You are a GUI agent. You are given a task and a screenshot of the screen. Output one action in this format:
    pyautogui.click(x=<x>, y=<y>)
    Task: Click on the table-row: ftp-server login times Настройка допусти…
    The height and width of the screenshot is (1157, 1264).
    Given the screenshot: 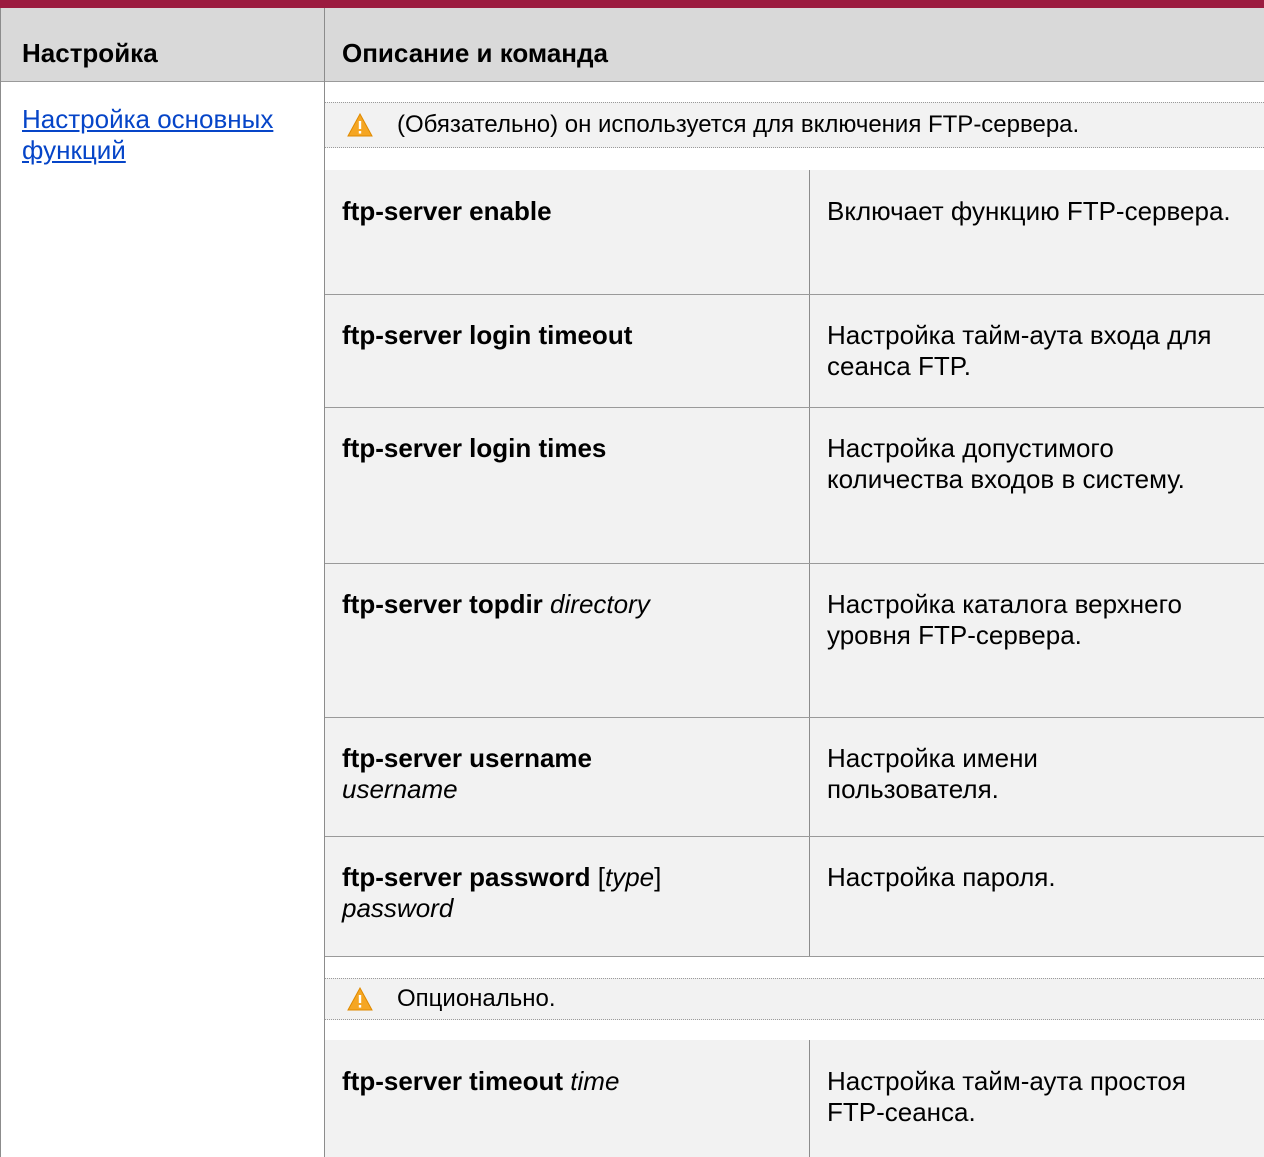 What is the action you would take?
    pyautogui.click(x=794, y=485)
    